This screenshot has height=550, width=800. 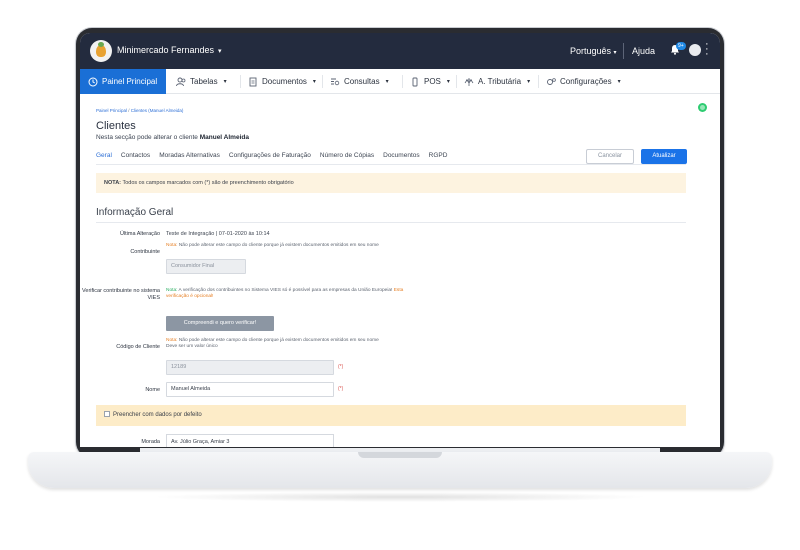 I want to click on search-list-icon, so click(x=335, y=81).